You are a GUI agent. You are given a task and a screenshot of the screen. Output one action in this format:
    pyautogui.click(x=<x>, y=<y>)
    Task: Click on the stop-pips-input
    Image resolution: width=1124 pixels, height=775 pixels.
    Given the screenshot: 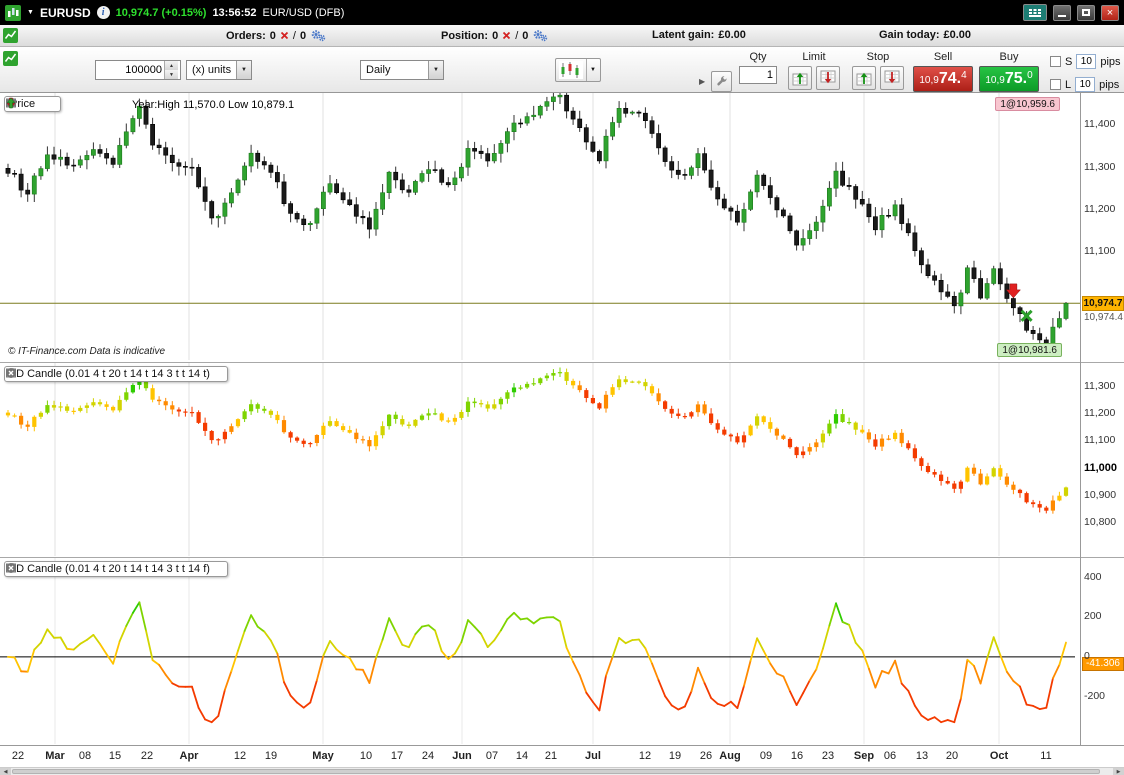 What is the action you would take?
    pyautogui.click(x=1086, y=61)
    